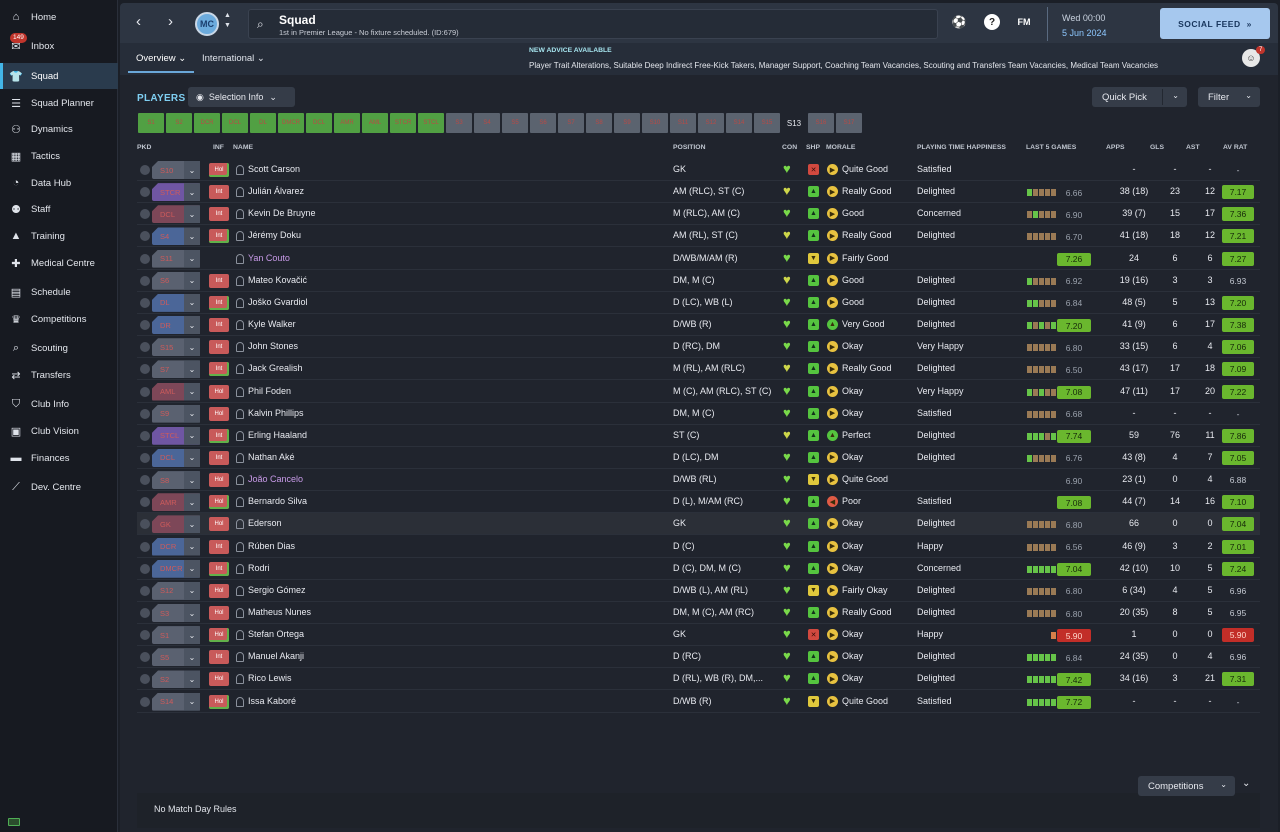  I want to click on player-name: Ederson, so click(265, 523).